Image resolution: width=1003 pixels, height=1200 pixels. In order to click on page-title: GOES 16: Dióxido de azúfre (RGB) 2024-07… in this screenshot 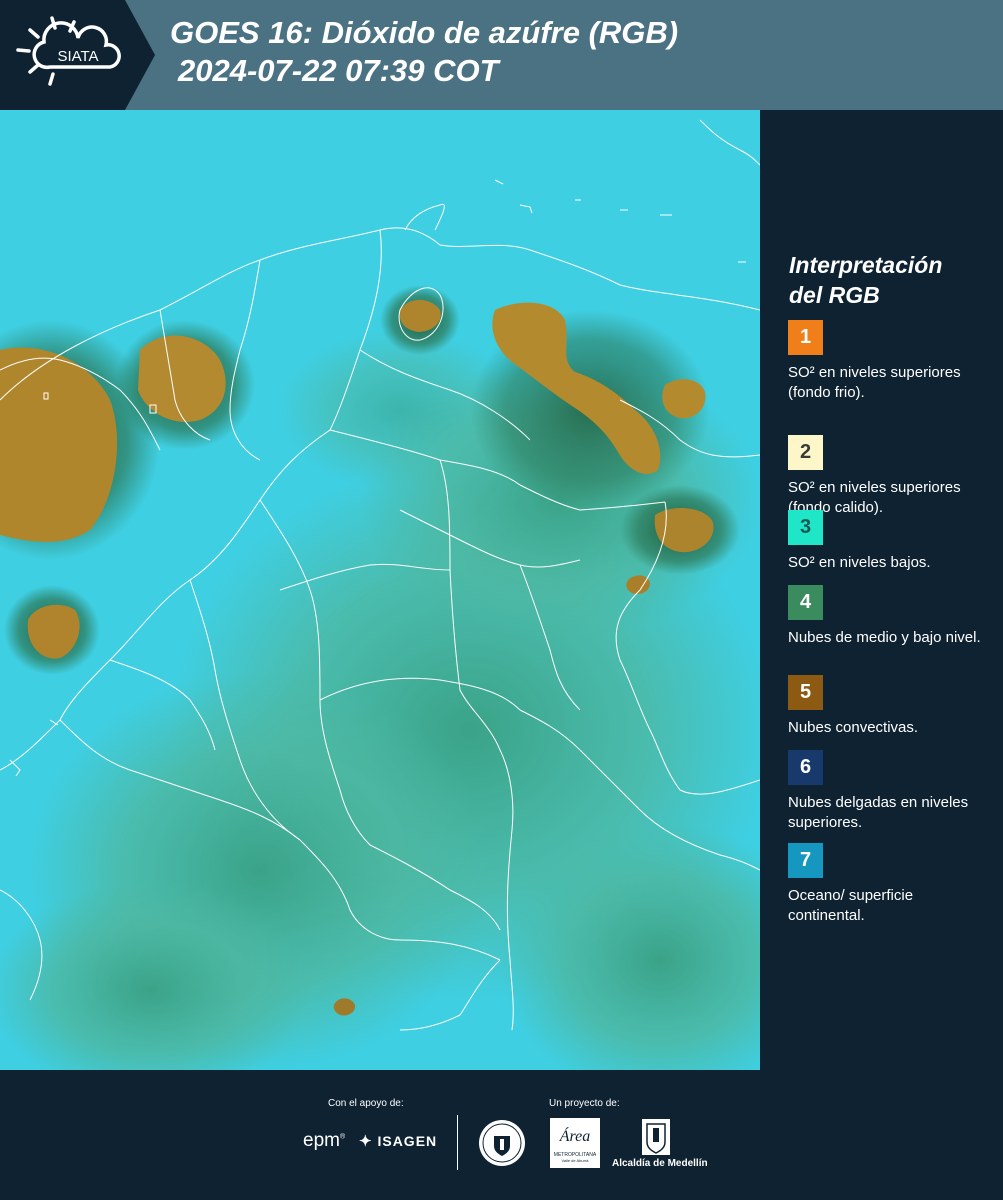, I will do `click(424, 52)`.